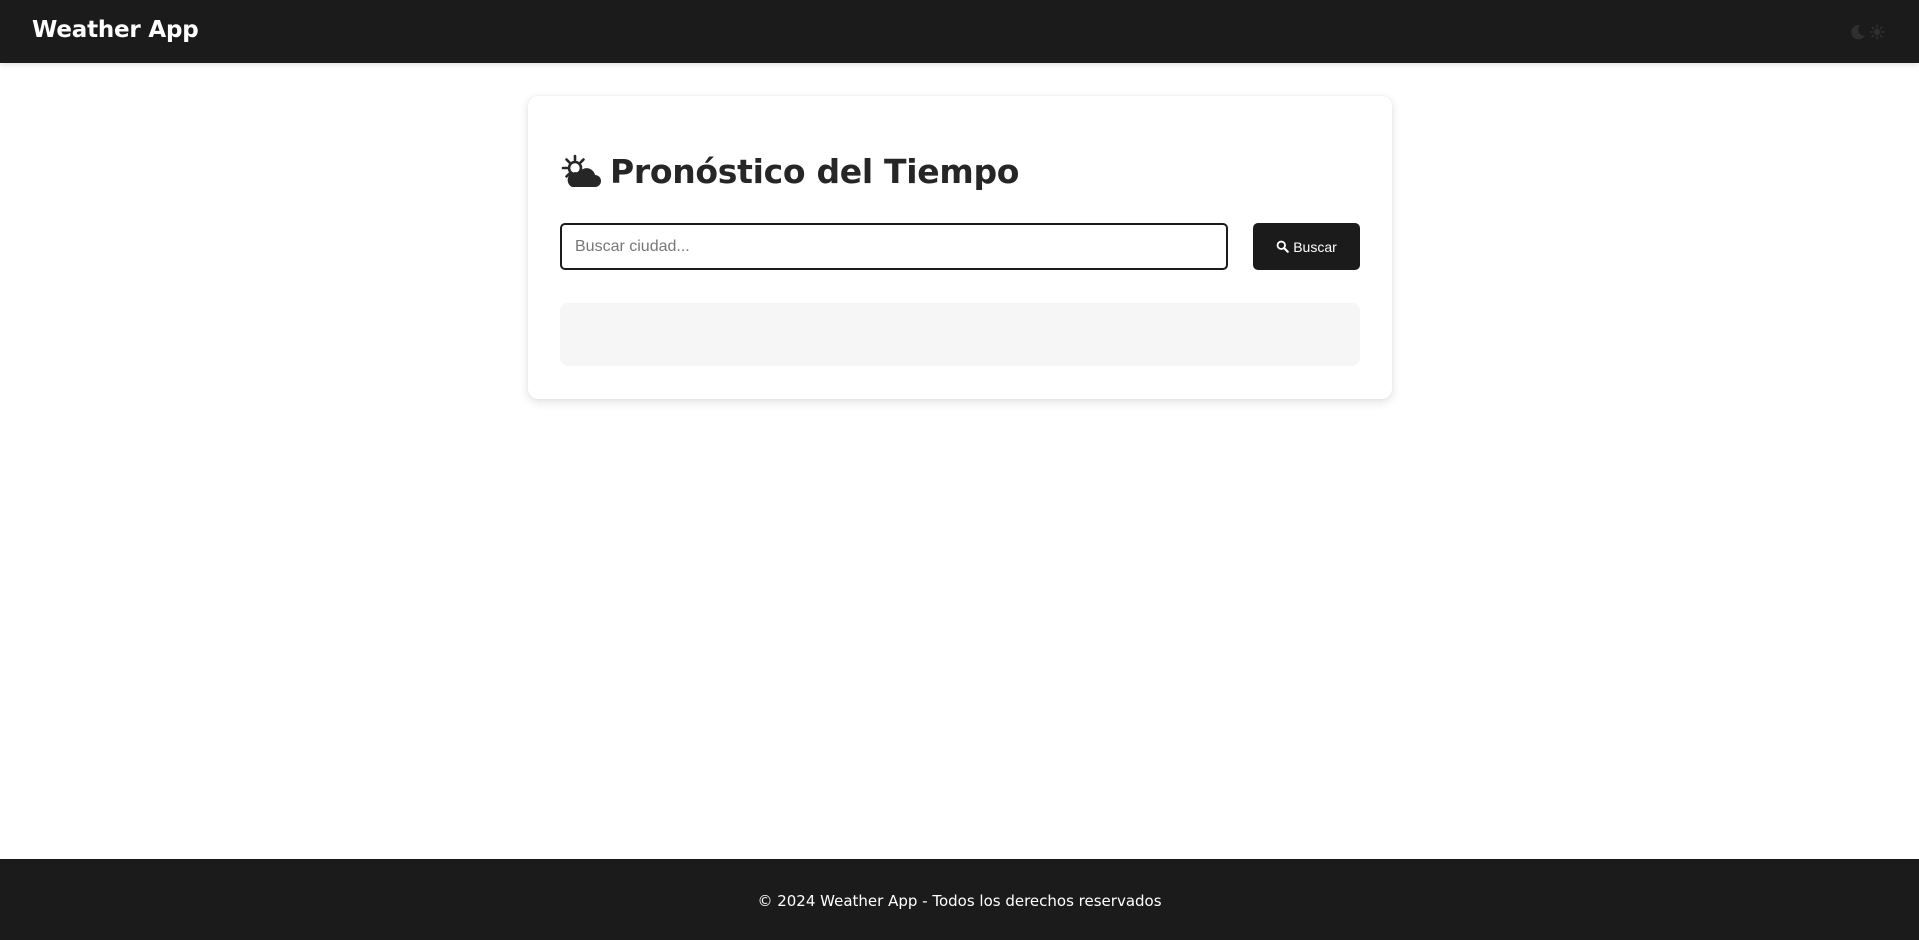 The height and width of the screenshot is (940, 1919). Describe the element at coordinates (115, 30) in the screenshot. I see `brand-title: Weather App` at that location.